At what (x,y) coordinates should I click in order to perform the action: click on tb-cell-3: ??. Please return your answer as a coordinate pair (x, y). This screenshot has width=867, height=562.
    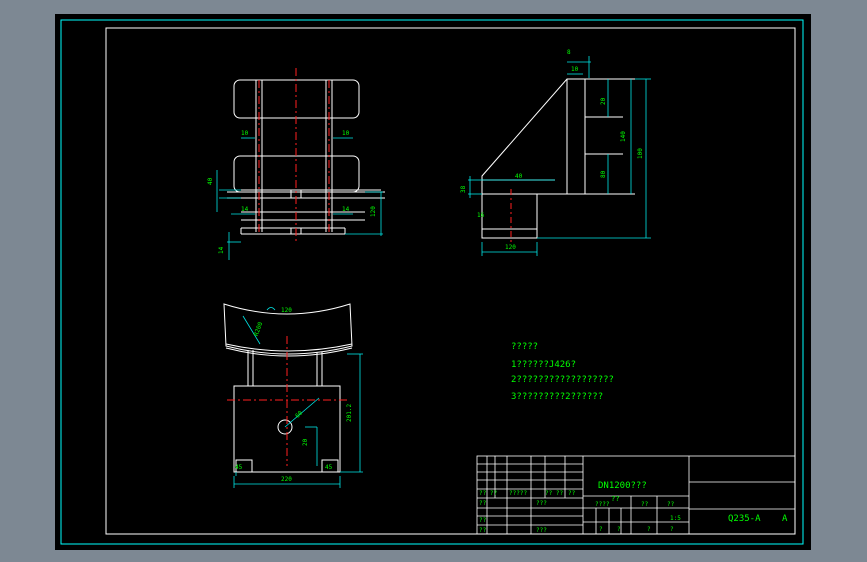
    Looking at the image, I should click on (572, 493).